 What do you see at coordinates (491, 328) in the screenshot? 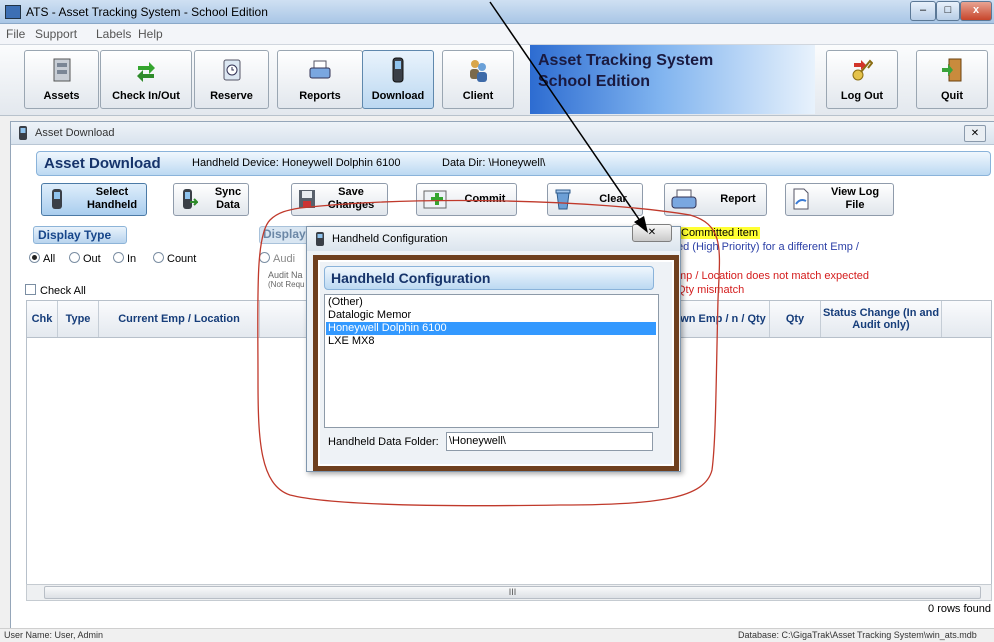
I see `device-option-honeywell: Honeywell Dolphin 6100` at bounding box center [491, 328].